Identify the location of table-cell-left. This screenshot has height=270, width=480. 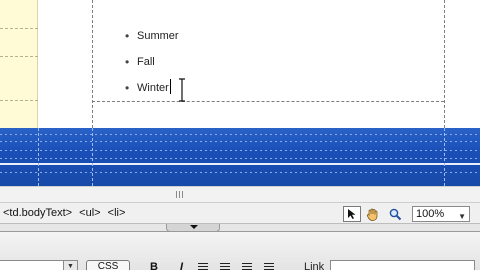
(19, 64).